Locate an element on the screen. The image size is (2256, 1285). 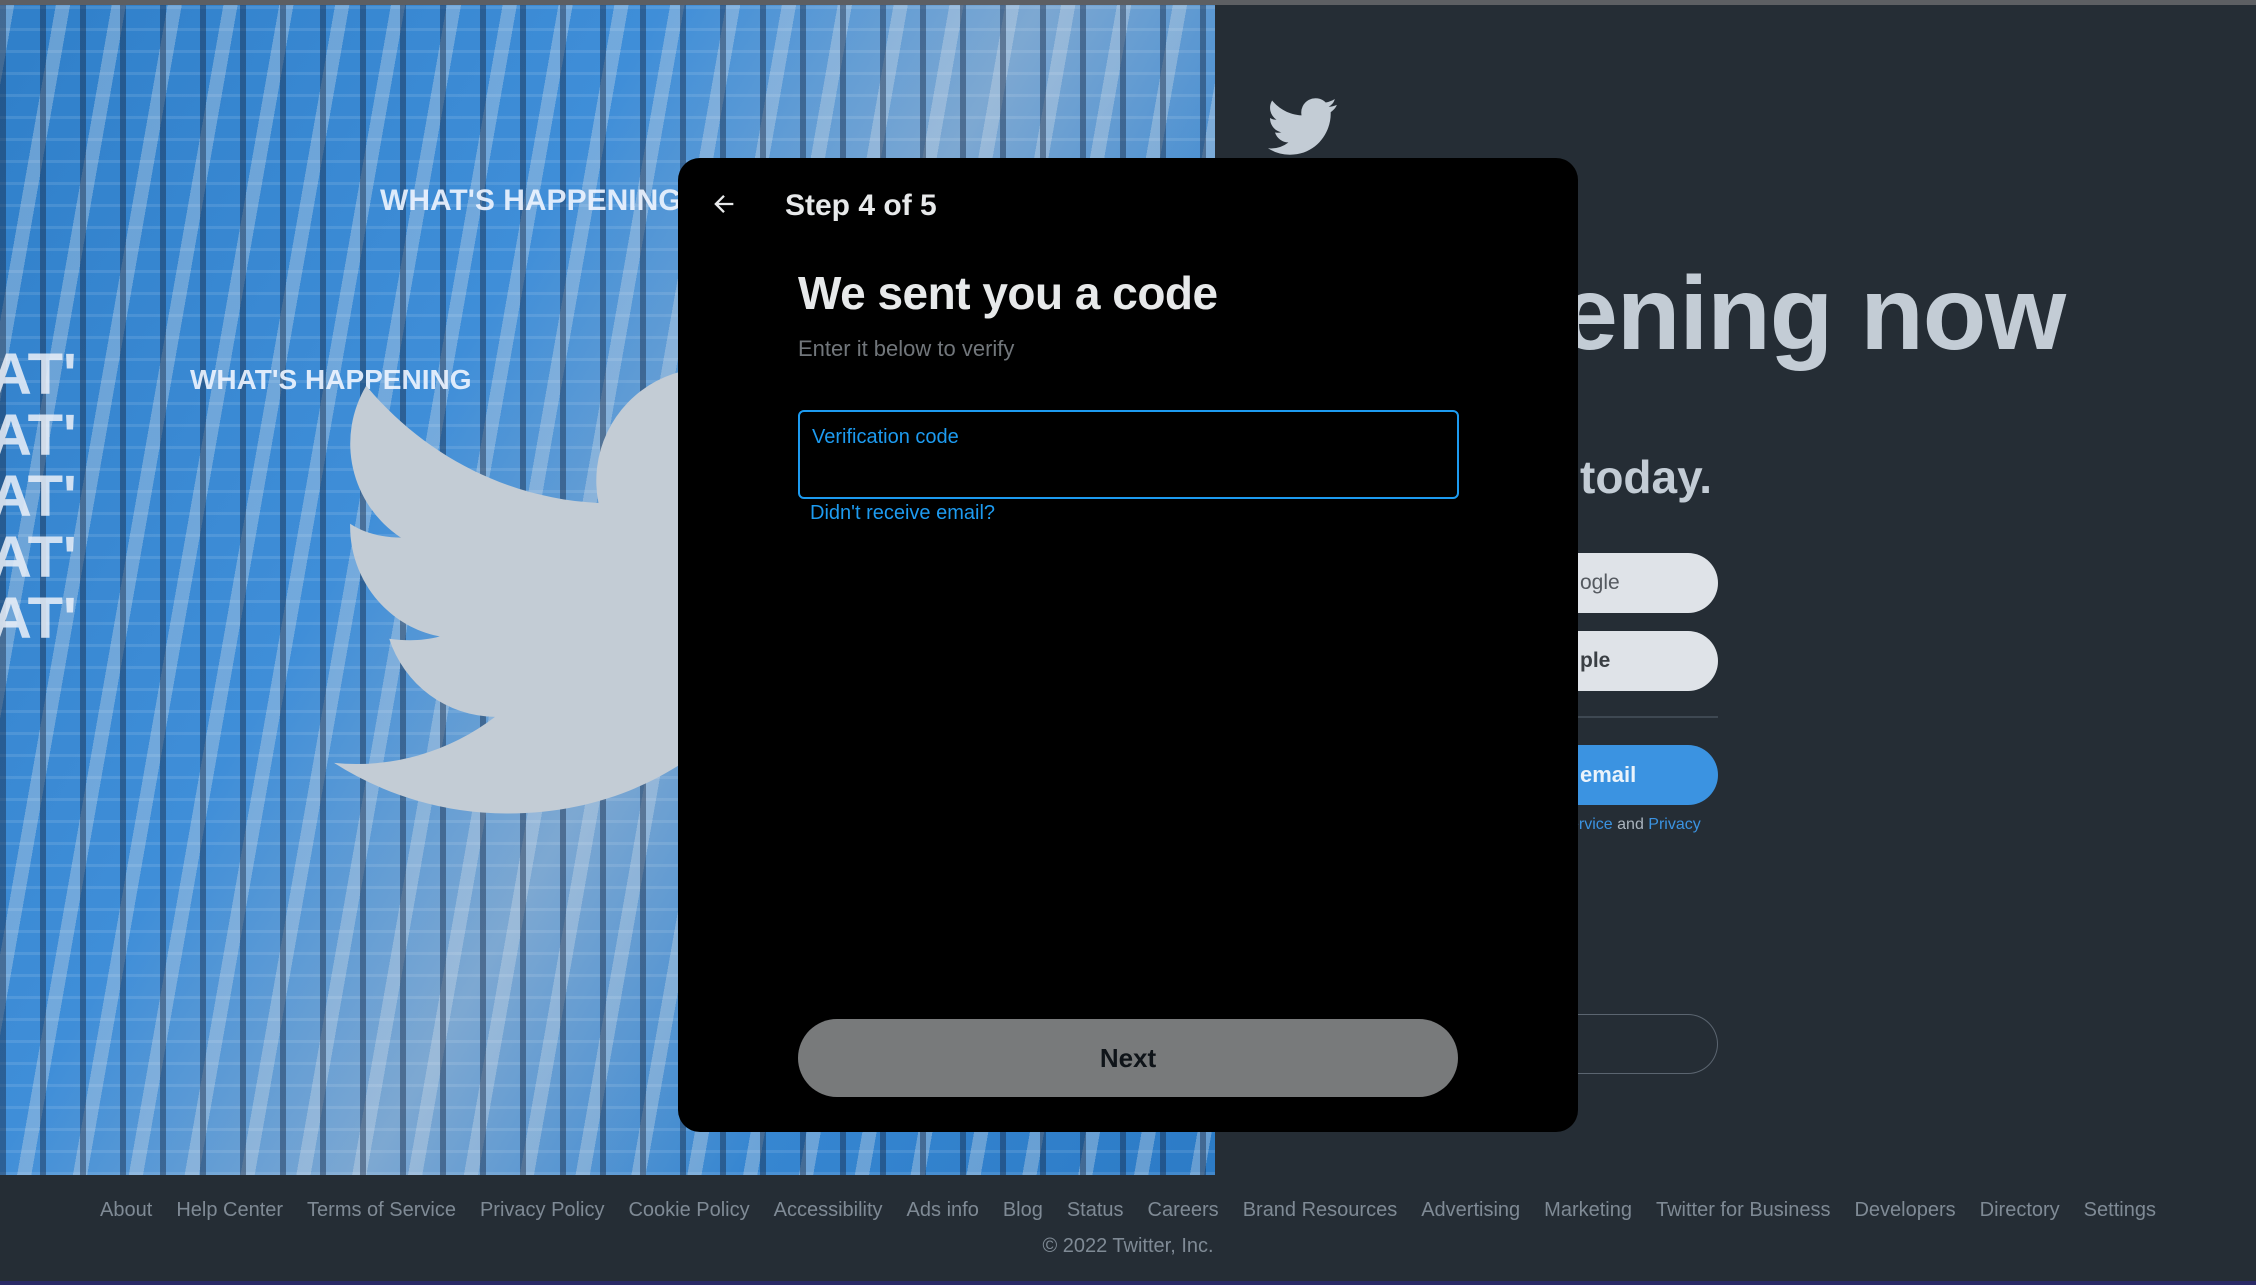
footer-link: Ads info is located at coordinates (943, 1210).